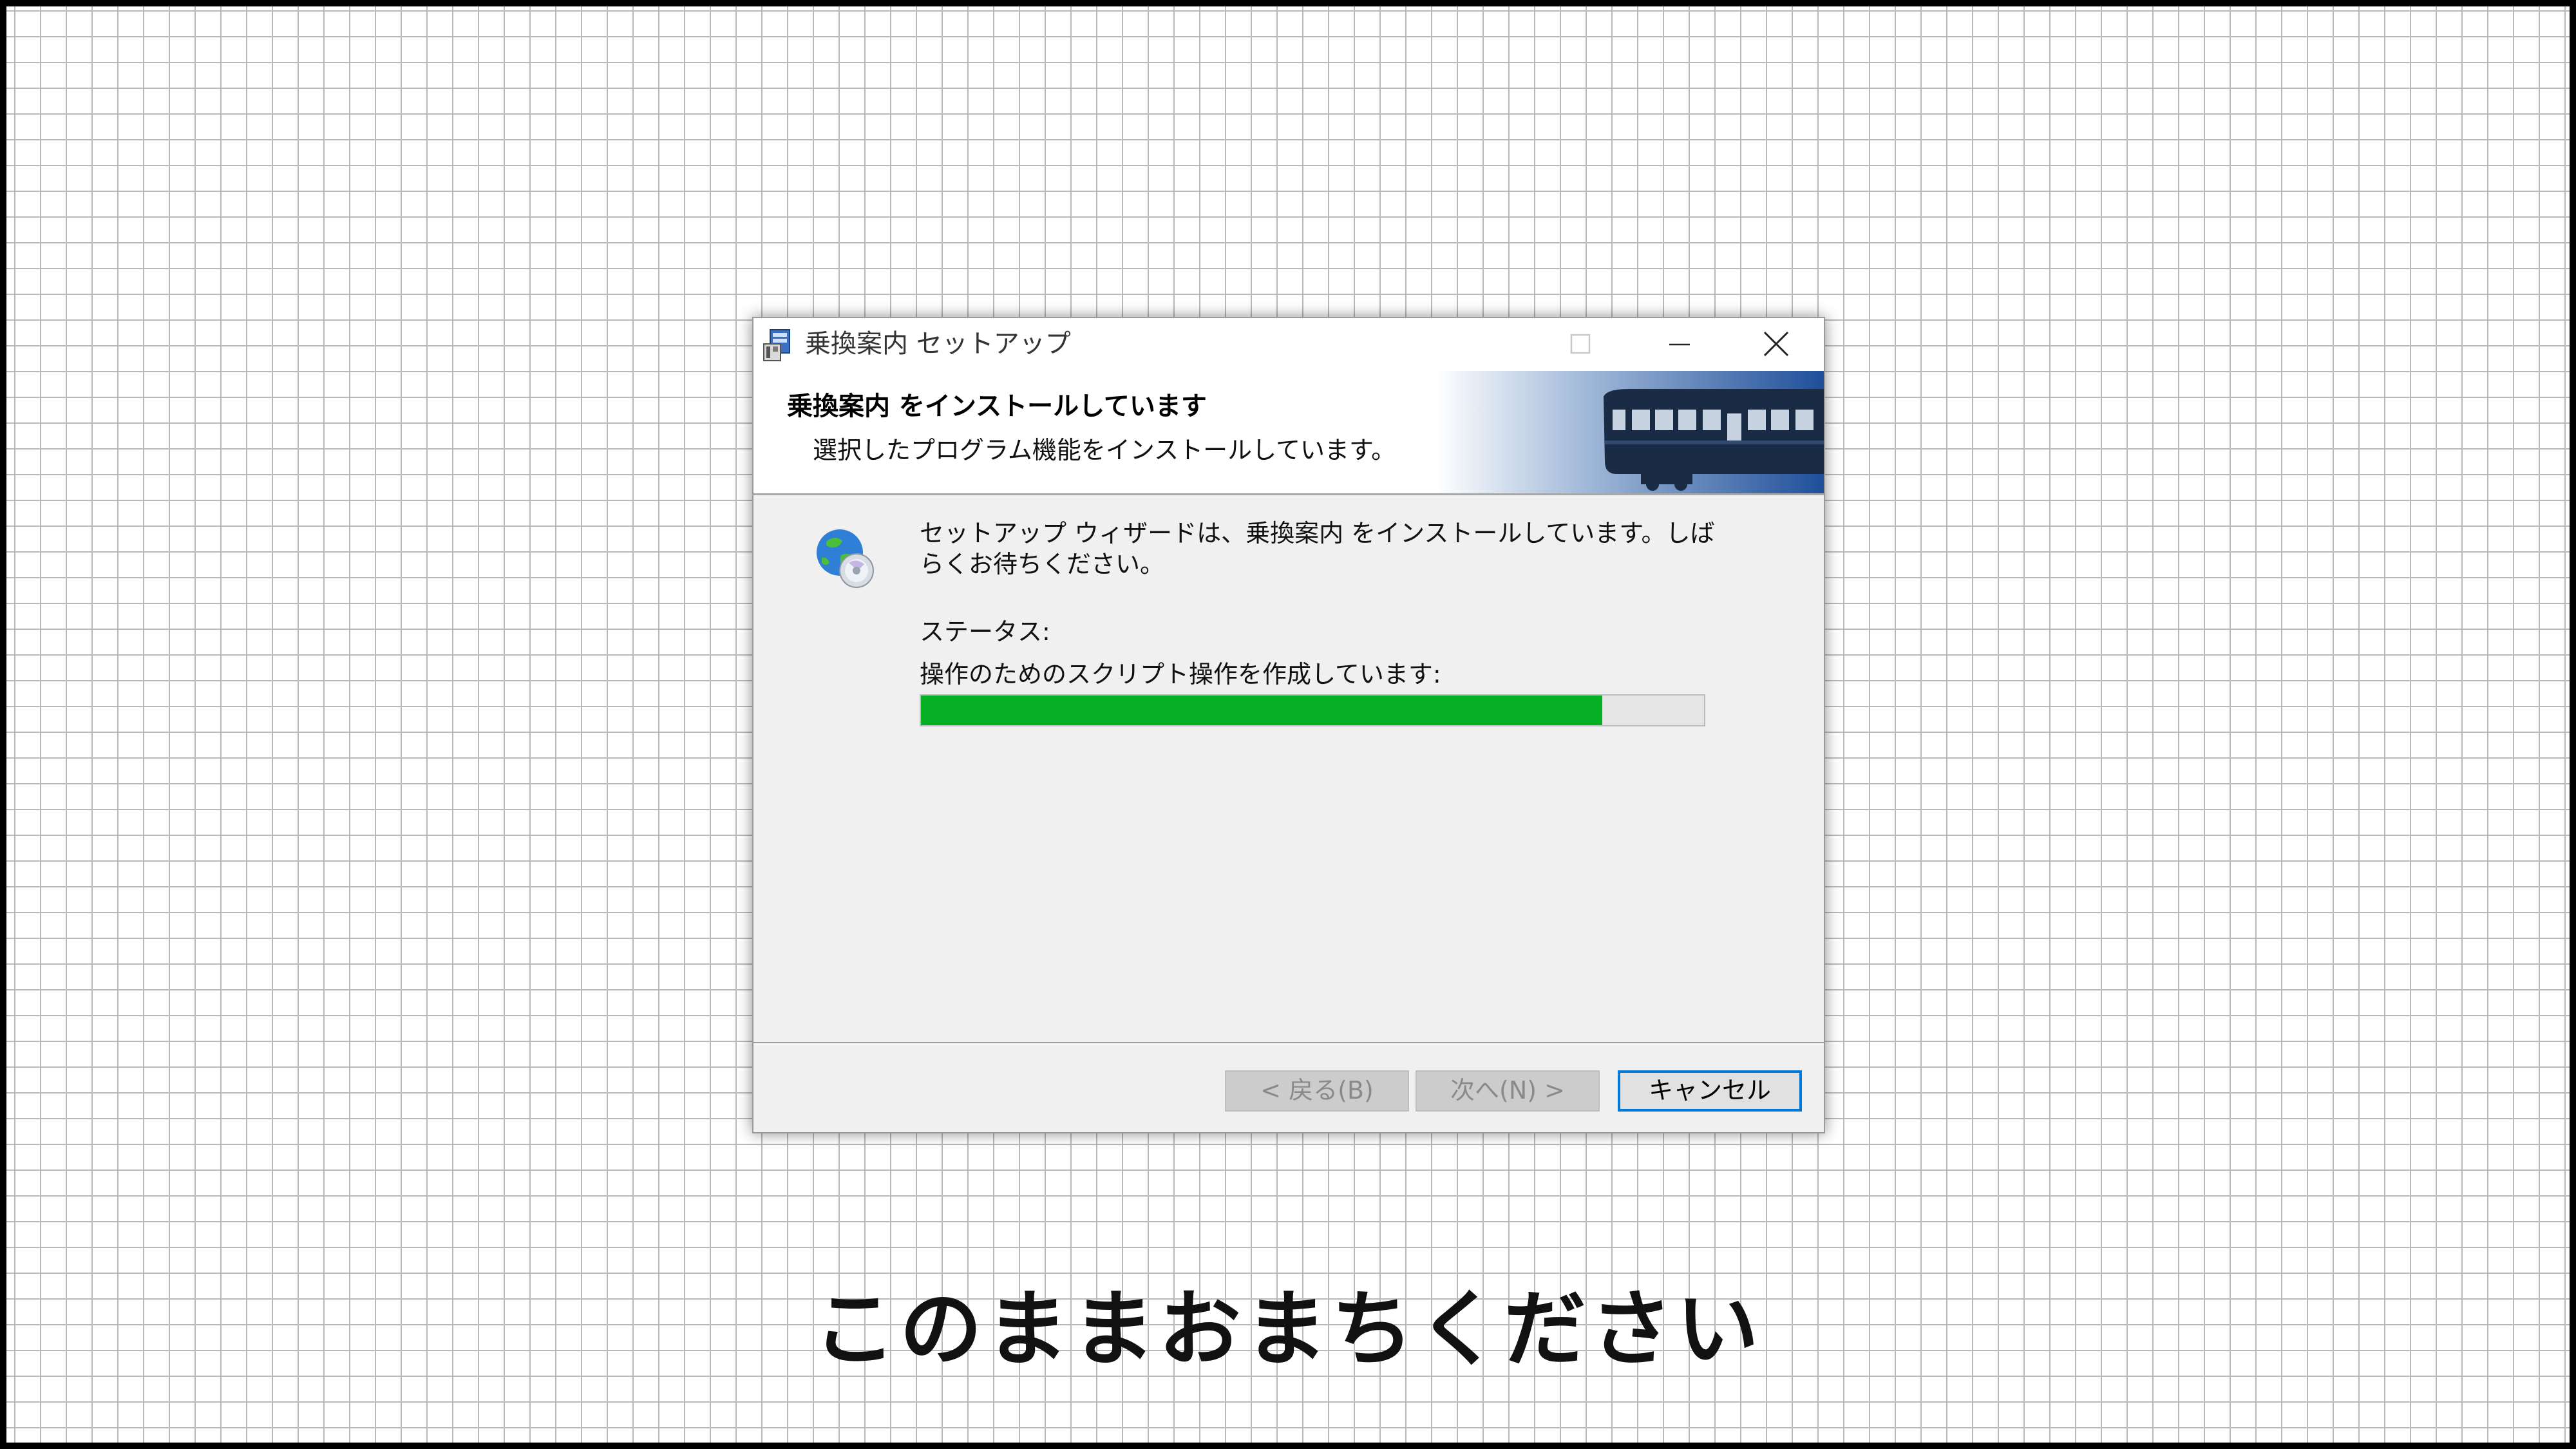 The height and width of the screenshot is (1449, 2576). What do you see at coordinates (1679, 345) in the screenshot?
I see `minimize-button` at bounding box center [1679, 345].